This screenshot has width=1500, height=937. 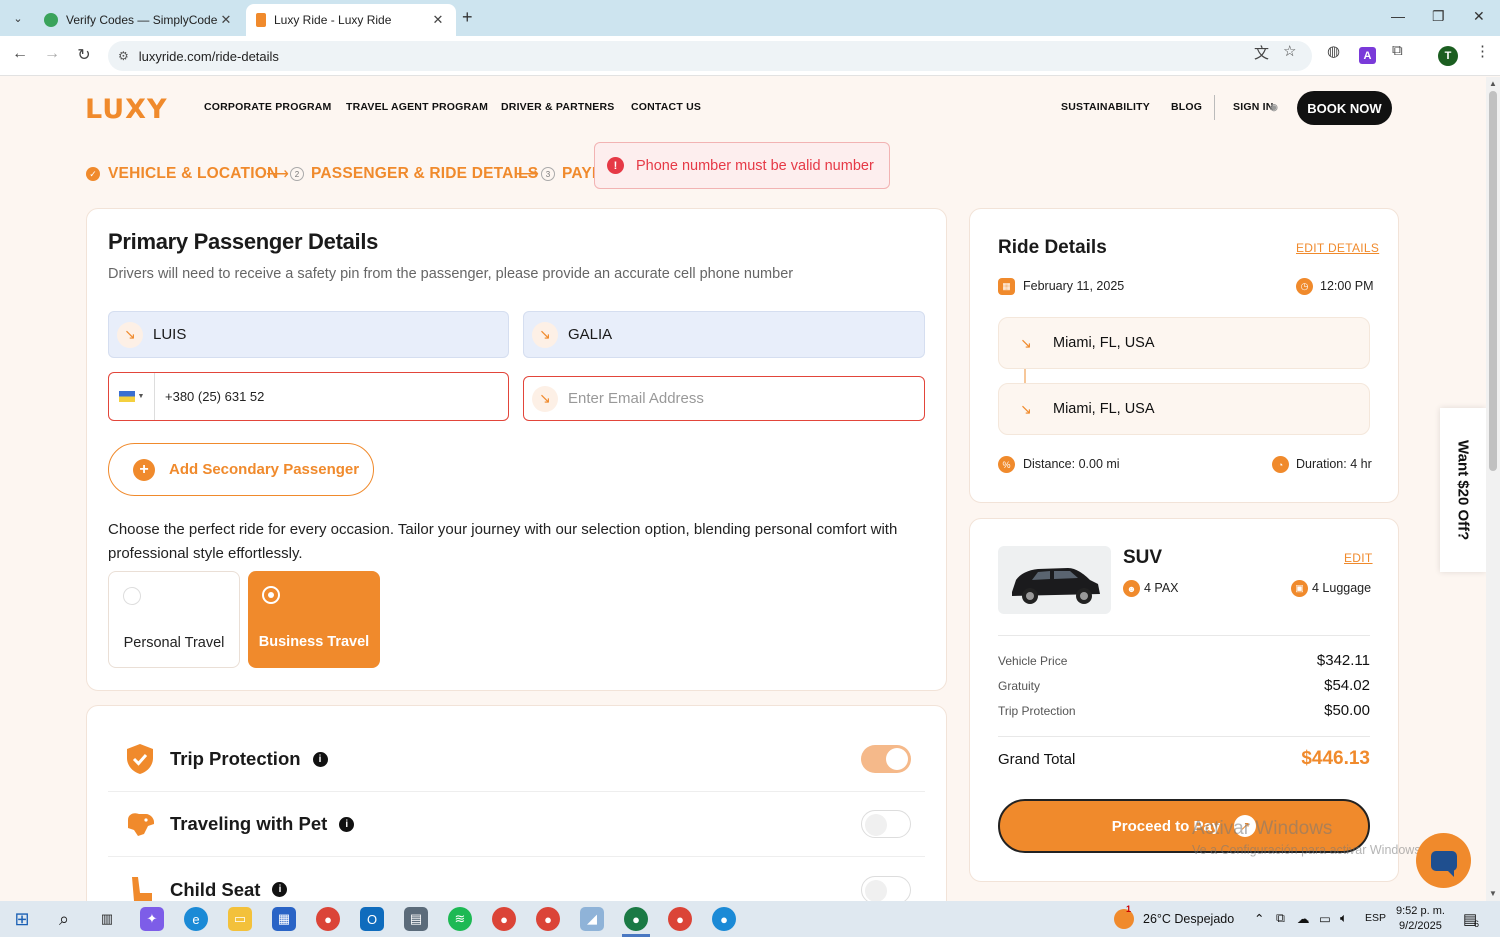 I want to click on globe-icon: ◍, so click(x=1333, y=51).